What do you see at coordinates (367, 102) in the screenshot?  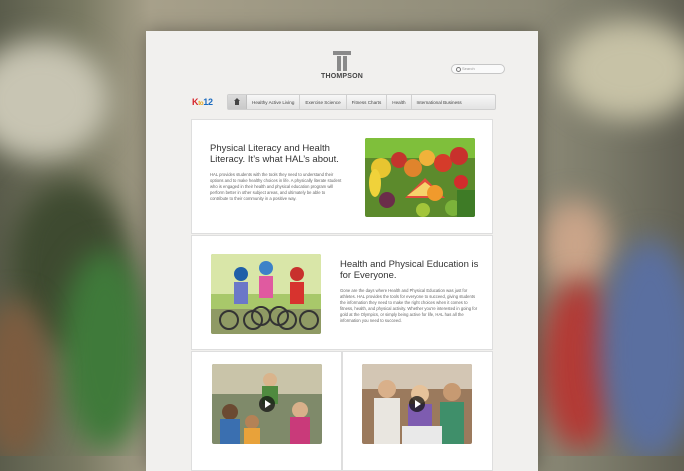 I see `nav-item-fitness-charts: Fitness Charts` at bounding box center [367, 102].